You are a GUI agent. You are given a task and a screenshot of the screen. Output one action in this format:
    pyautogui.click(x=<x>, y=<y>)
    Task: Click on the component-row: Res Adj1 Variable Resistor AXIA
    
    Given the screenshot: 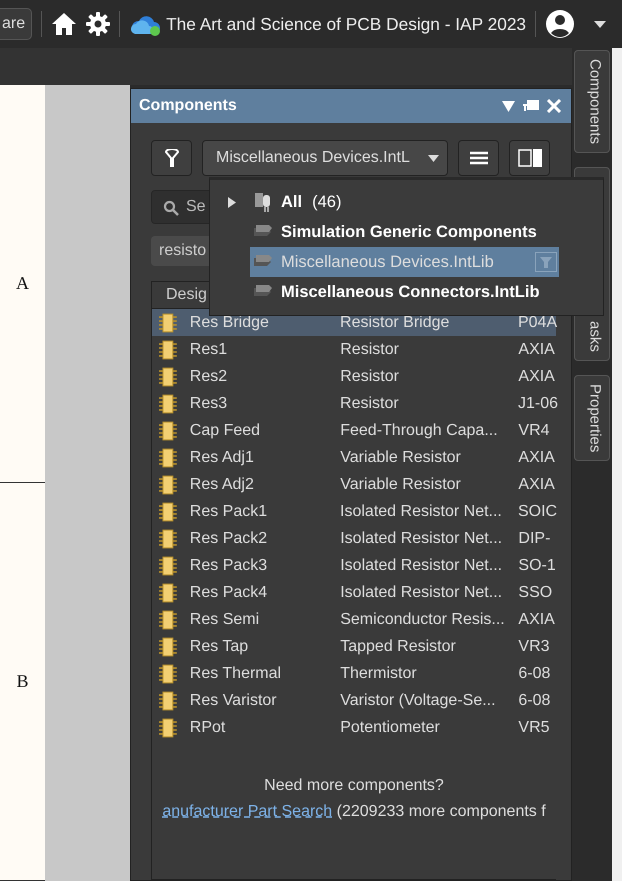 What is the action you would take?
    pyautogui.click(x=354, y=457)
    